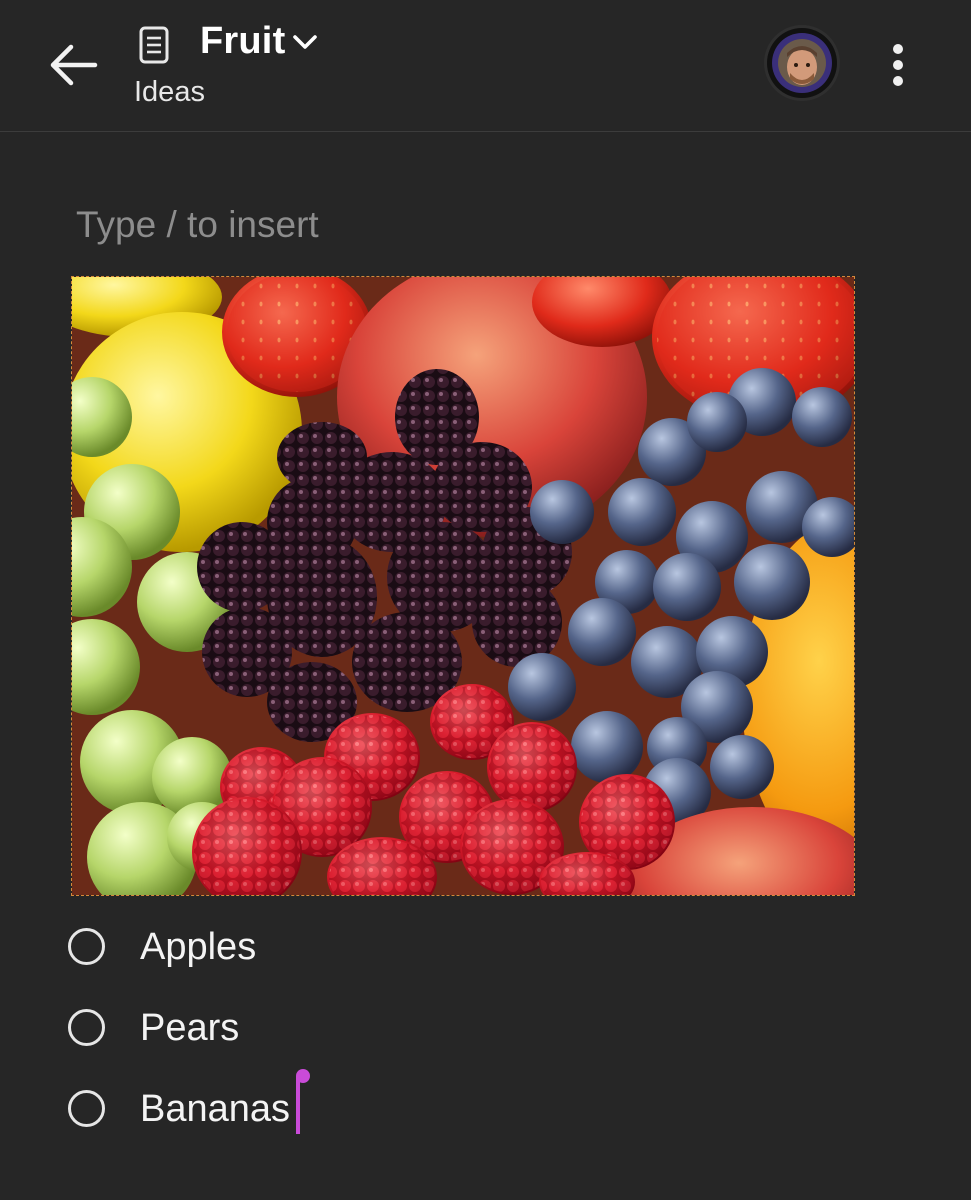  What do you see at coordinates (243, 41) in the screenshot?
I see `page-title: Fruit` at bounding box center [243, 41].